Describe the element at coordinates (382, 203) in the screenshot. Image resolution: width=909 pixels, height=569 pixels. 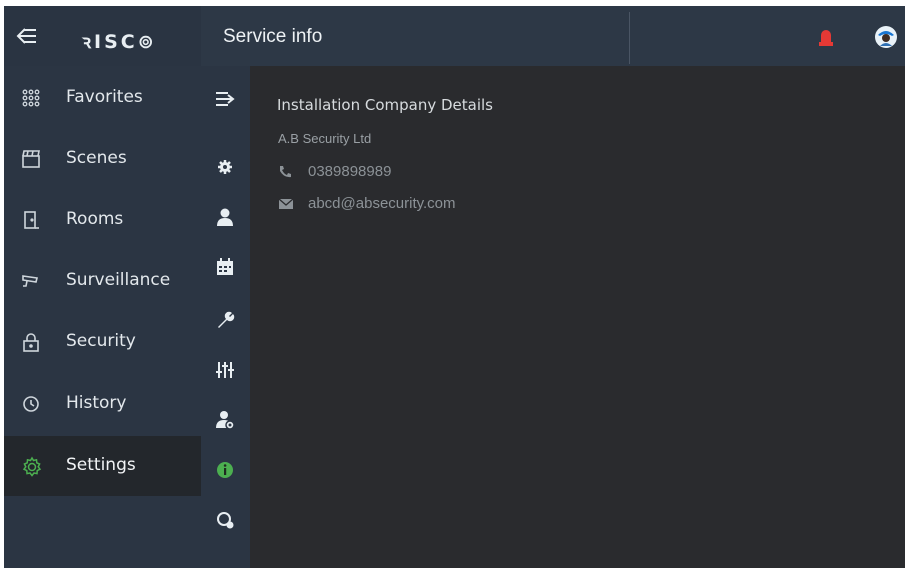
I see `email-address: abcd@absecurity.com` at that location.